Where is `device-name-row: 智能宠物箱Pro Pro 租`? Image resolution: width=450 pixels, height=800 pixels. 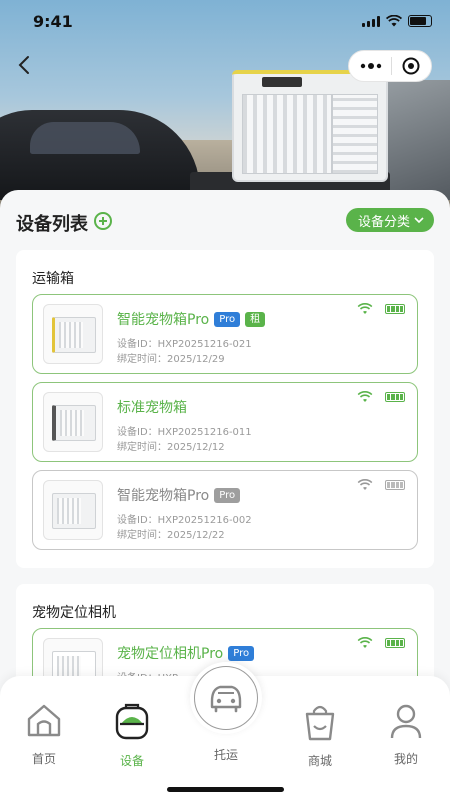
device-name-row: 智能宠物箱Pro Pro 租 is located at coordinates (191, 319).